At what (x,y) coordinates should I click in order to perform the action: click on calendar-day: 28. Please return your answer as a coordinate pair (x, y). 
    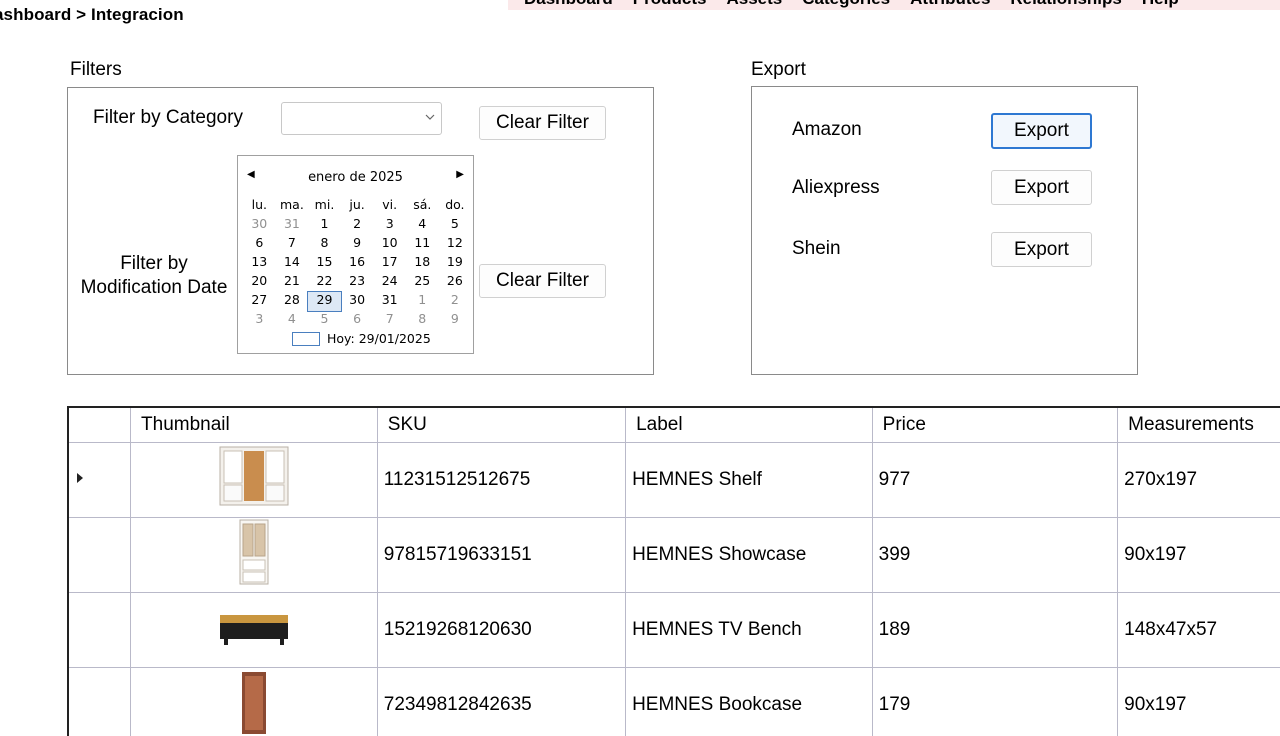
    Looking at the image, I should click on (292, 301).